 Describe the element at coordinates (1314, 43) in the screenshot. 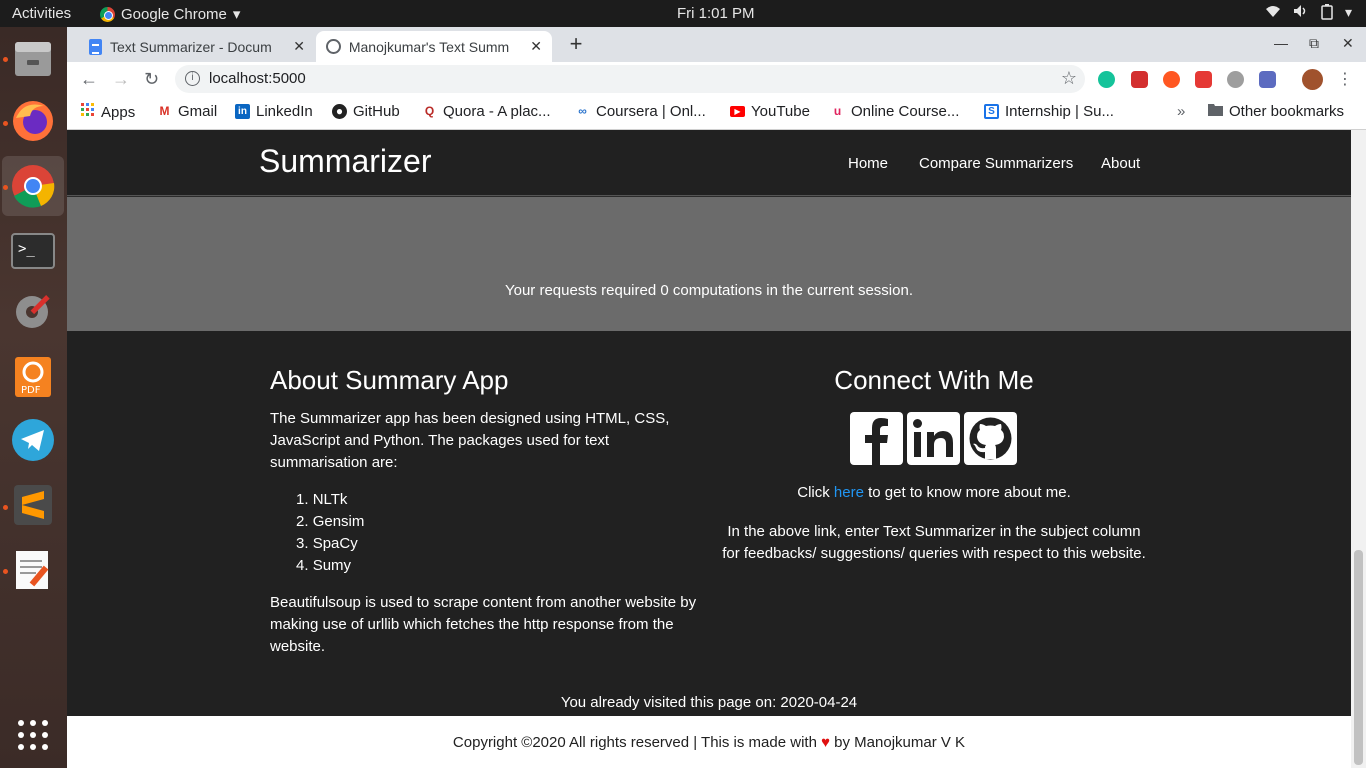

I see `maximize-icon: ⧉` at that location.